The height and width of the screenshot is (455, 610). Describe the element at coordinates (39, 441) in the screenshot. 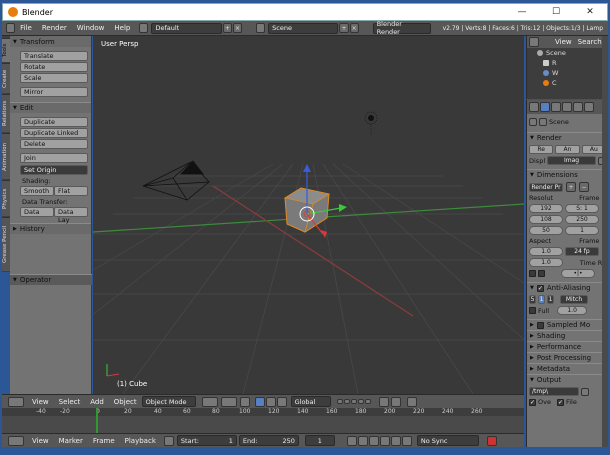

I see `menu-timeline-view: View` at that location.